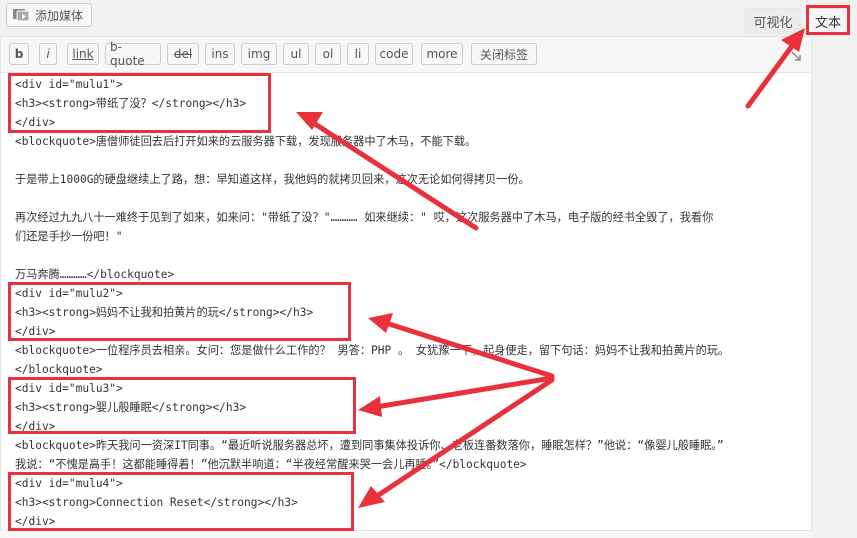 This screenshot has width=857, height=538. Describe the element at coordinates (296, 54) in the screenshot. I see `ul-button: ul` at that location.